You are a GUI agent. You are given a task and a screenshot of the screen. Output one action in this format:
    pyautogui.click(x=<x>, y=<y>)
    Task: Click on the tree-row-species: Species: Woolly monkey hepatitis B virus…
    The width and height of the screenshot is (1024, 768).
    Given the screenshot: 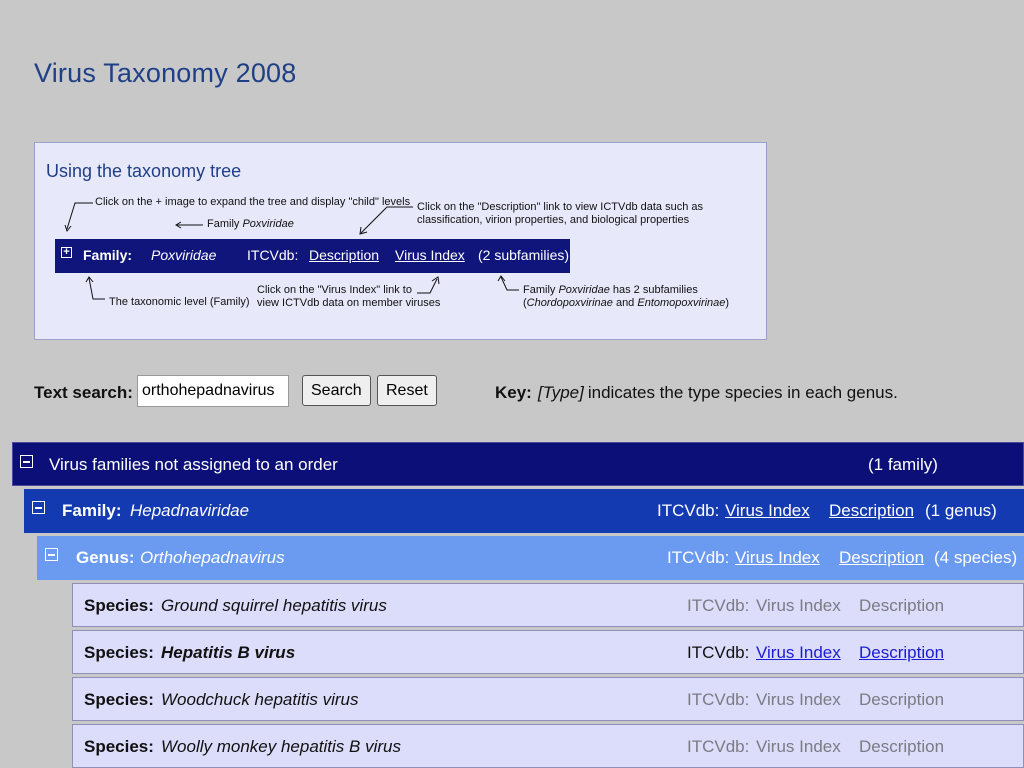 What is the action you would take?
    pyautogui.click(x=548, y=746)
    